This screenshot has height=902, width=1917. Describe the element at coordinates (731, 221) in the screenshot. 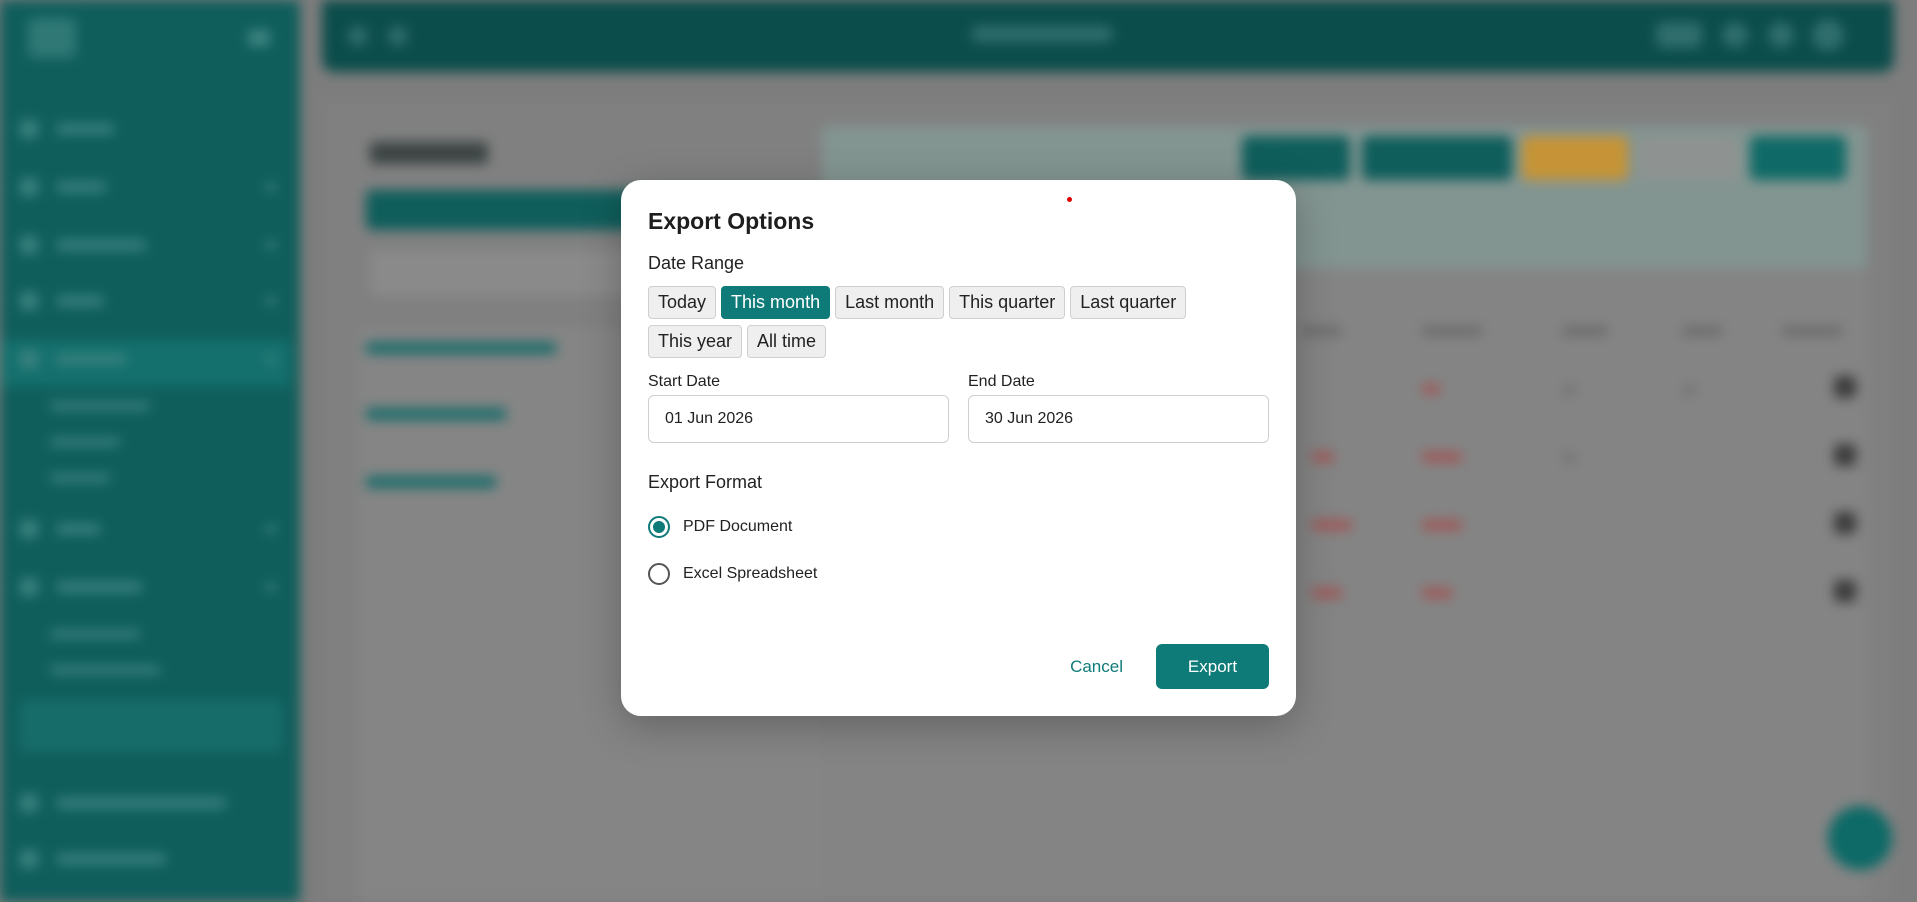

I see `dialog-title: Export Options` at that location.